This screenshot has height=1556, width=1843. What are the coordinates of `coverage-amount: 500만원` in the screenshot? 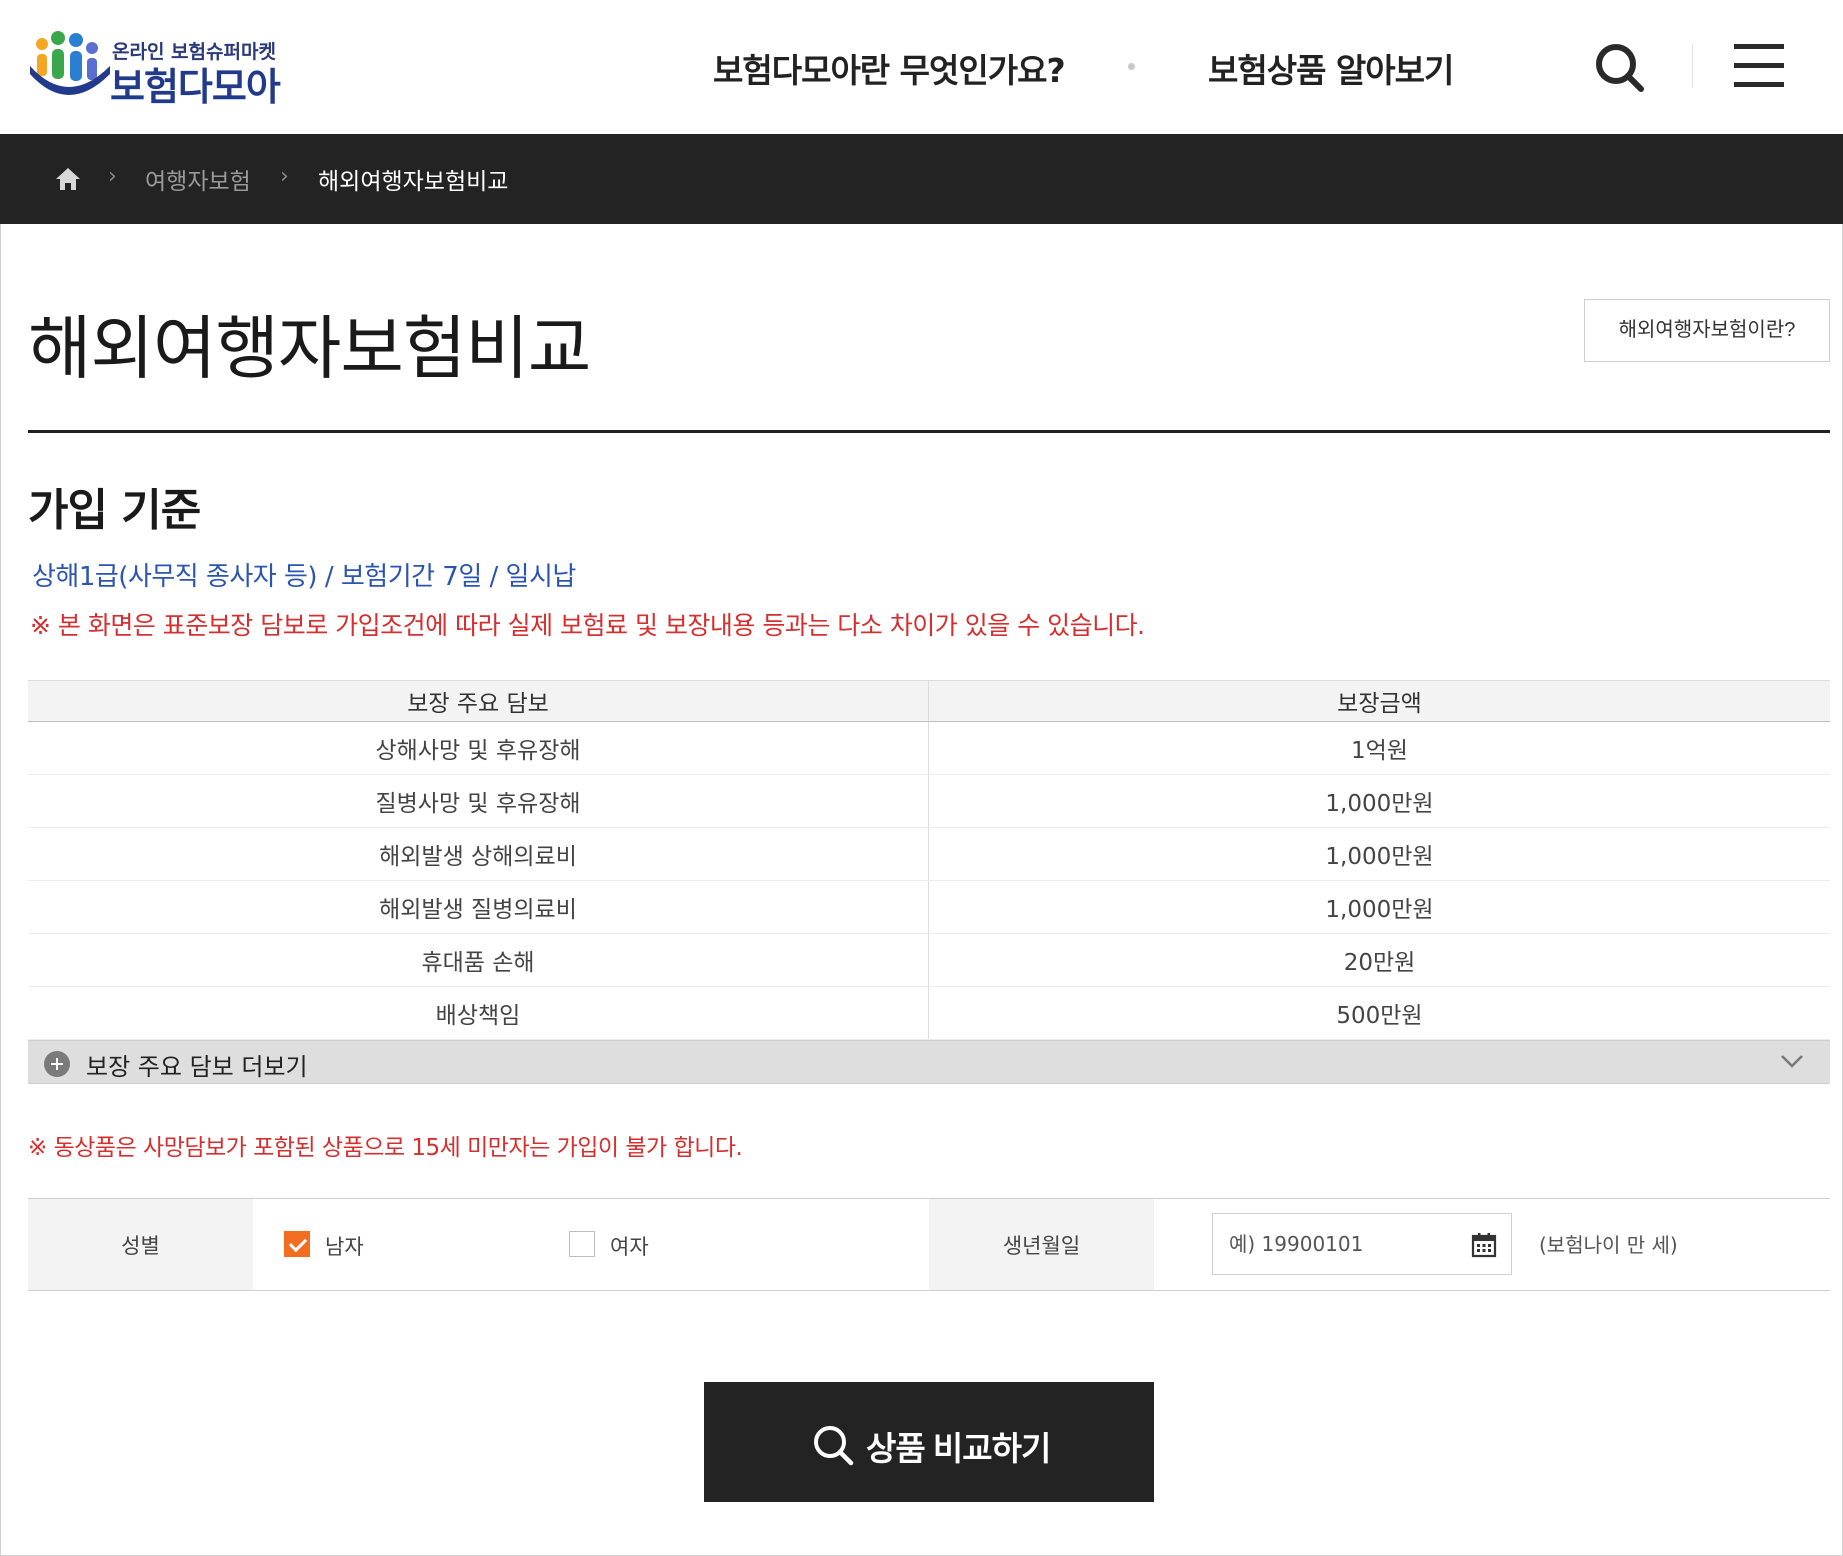 It's located at (1379, 1016).